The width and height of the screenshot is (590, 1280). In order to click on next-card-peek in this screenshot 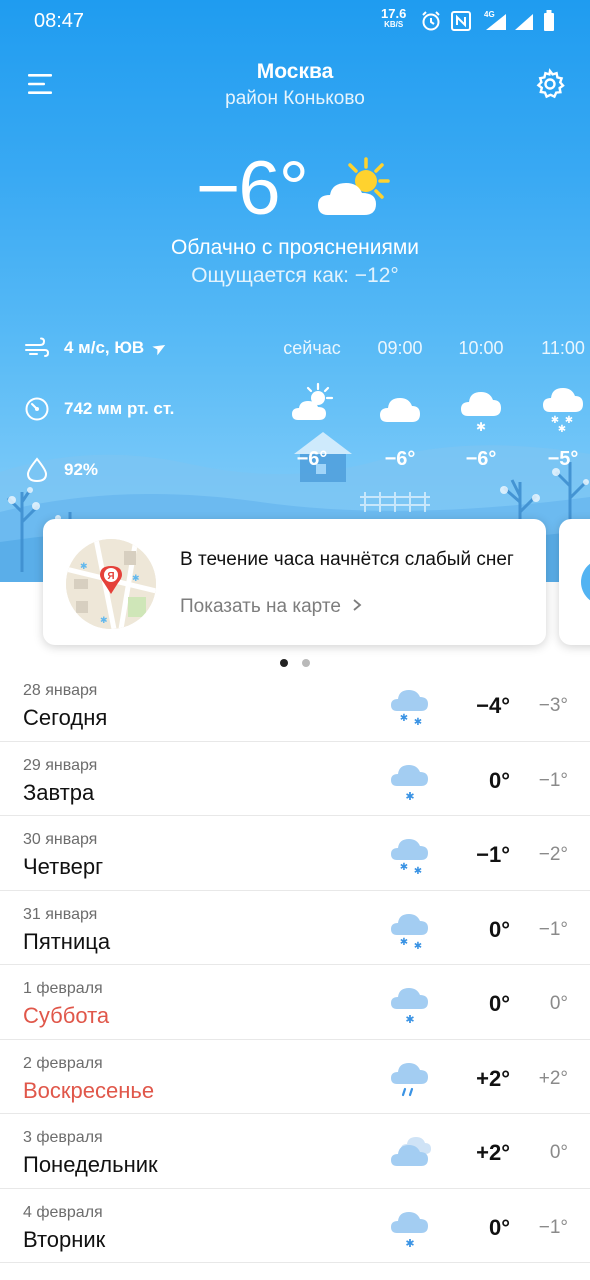, I will do `click(574, 582)`.